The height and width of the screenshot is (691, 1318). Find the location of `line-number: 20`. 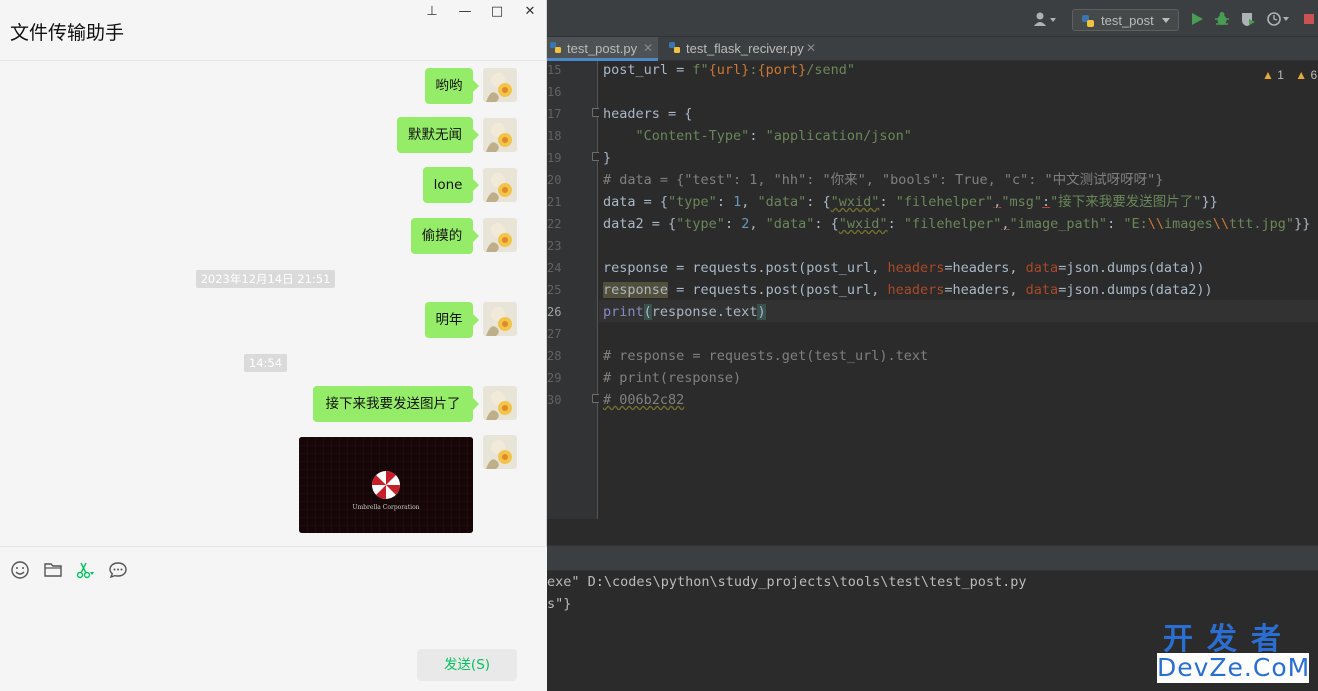

line-number: 20 is located at coordinates (554, 180).